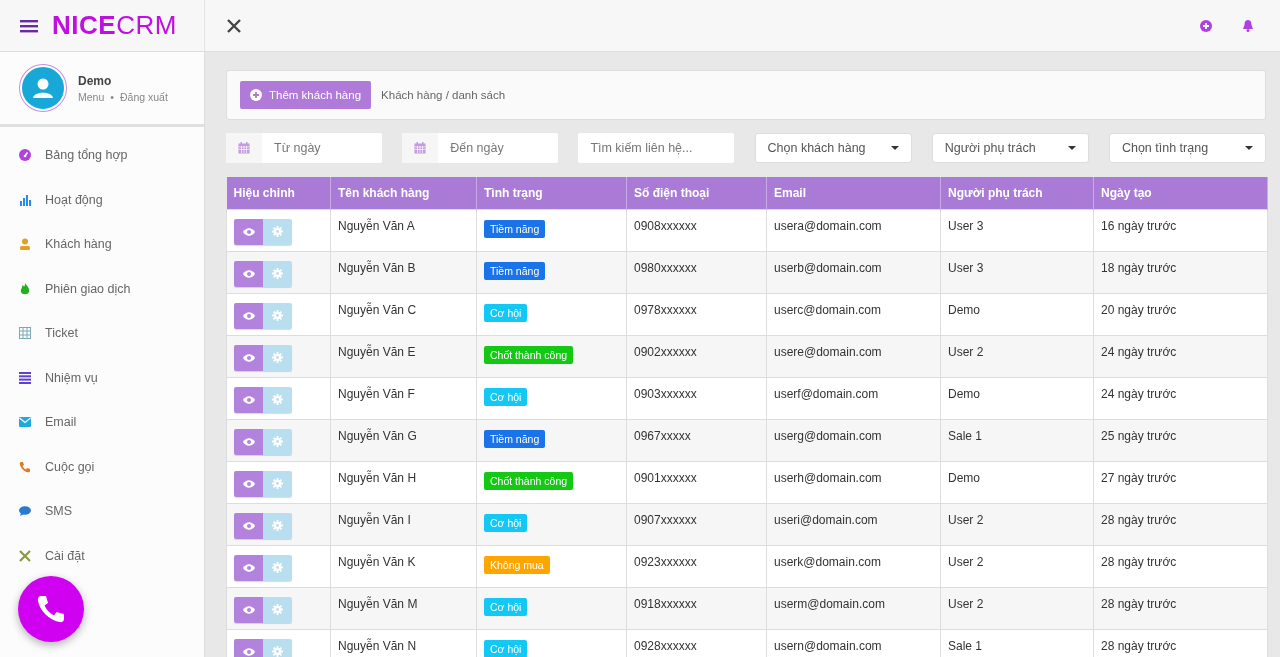  What do you see at coordinates (480, 148) in the screenshot?
I see `date-field: Đến ngày` at bounding box center [480, 148].